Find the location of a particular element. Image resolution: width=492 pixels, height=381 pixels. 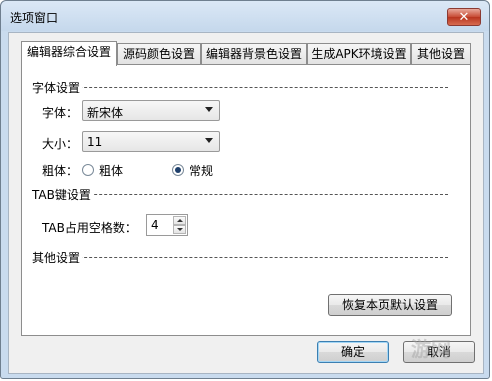

tab-settings-title: TAB键设置 is located at coordinates (62, 194).